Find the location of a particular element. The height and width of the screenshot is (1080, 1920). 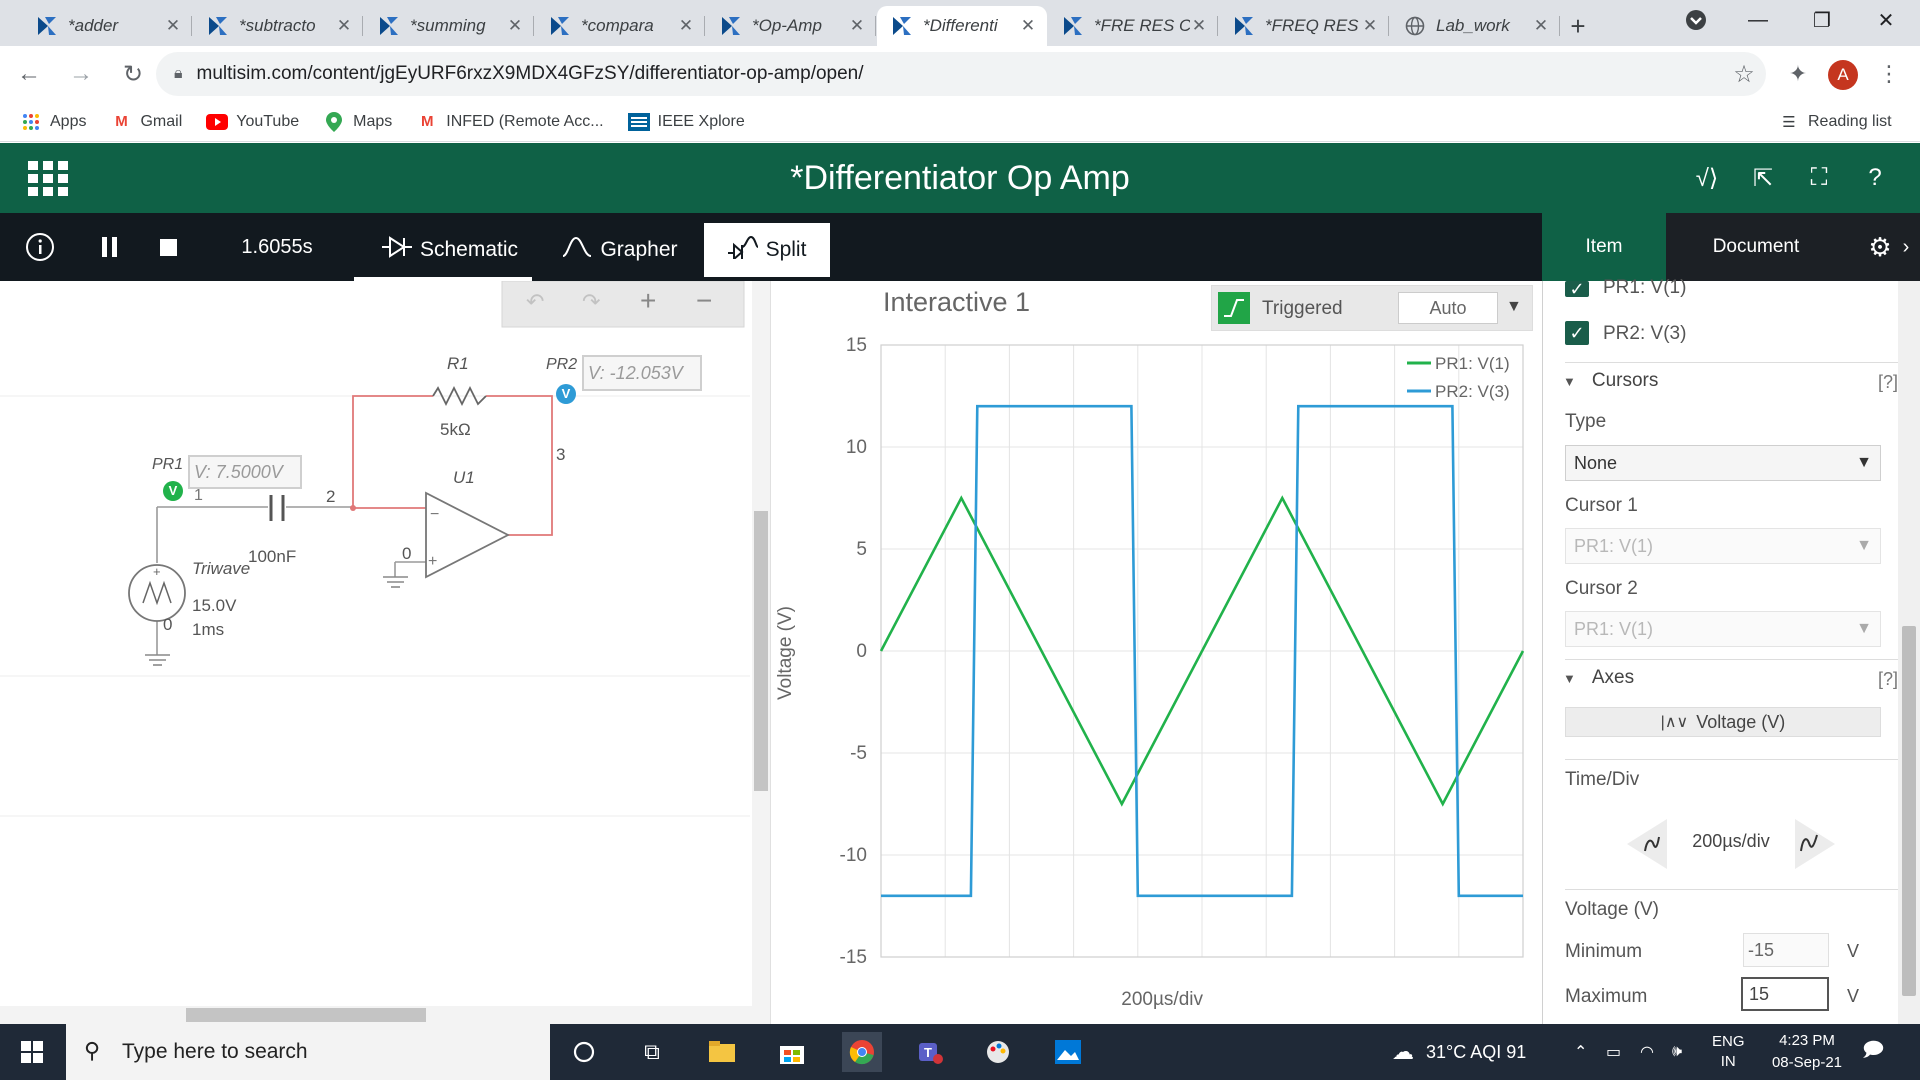

maximum-input: 15 is located at coordinates (1785, 994).